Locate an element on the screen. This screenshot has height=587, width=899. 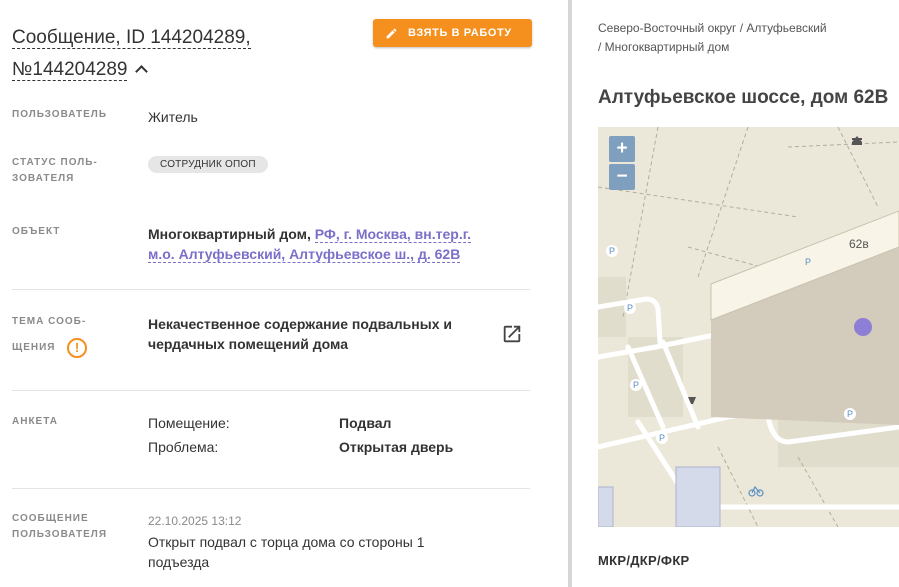
user-message-label-line1: СООБЩЕНИЕ is located at coordinates (50, 518).